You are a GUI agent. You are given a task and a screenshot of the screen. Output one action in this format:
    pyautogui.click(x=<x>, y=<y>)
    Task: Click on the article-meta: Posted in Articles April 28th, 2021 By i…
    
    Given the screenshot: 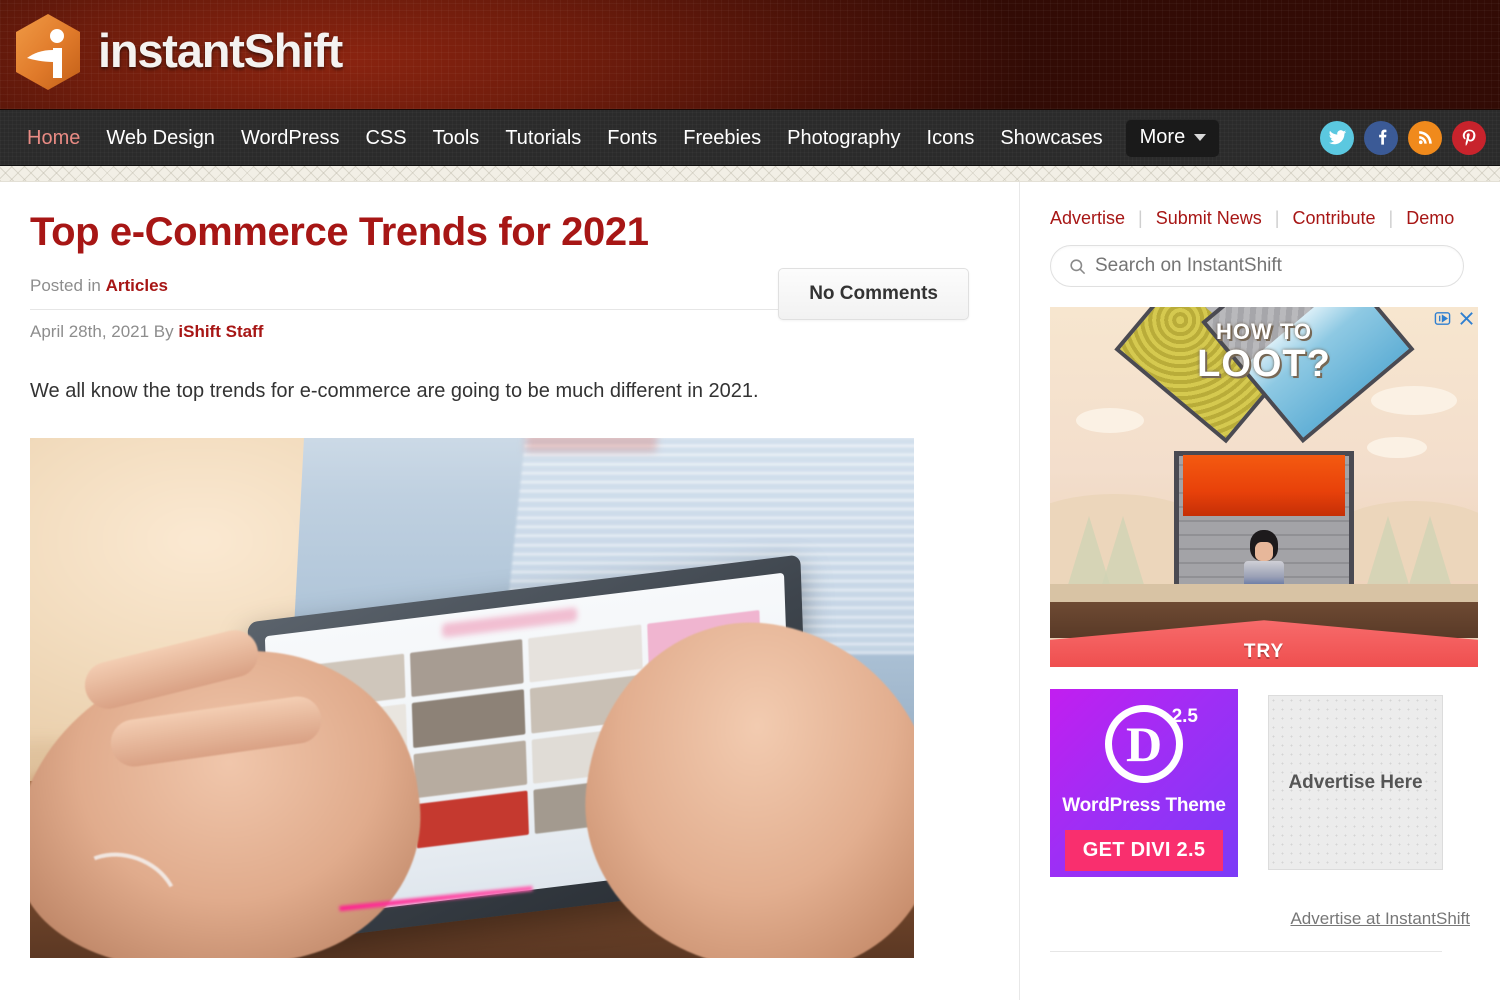 What is the action you would take?
    pyautogui.click(x=509, y=305)
    